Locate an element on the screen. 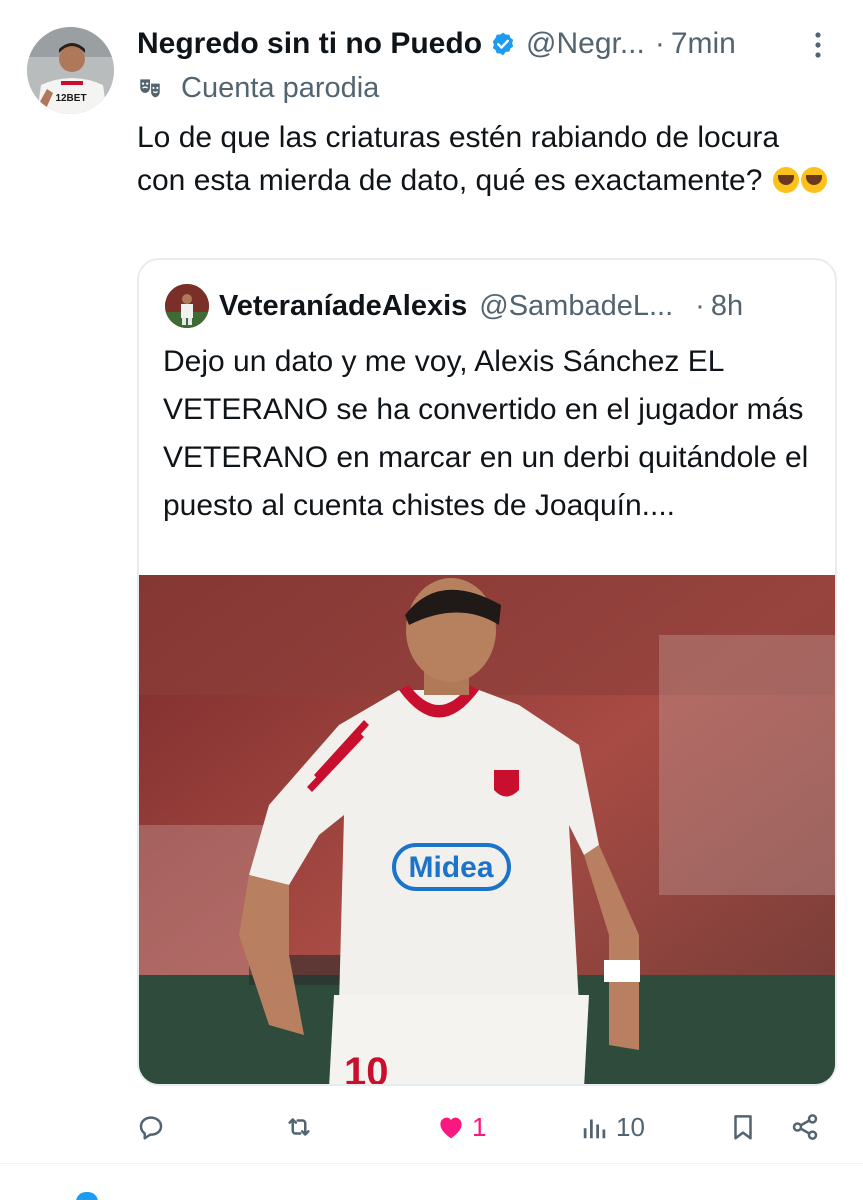 The height and width of the screenshot is (1200, 863). tweet-timestamp: 7min is located at coordinates (703, 44).